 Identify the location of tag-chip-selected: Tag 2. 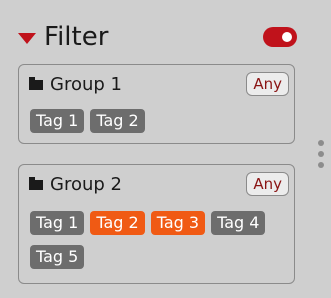
(117, 223).